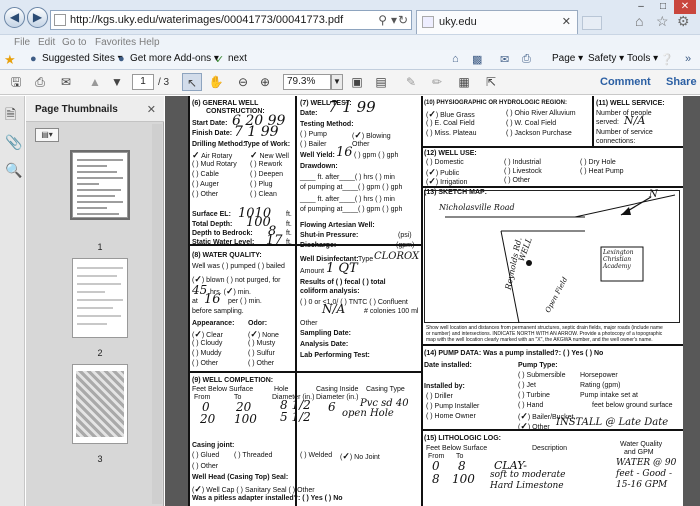  Describe the element at coordinates (382, 20) in the screenshot. I see `search-icon: ⚲` at that location.